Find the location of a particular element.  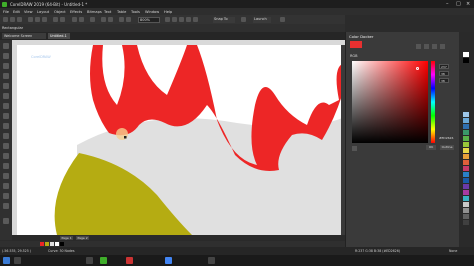

selection-mode-dropdown: Rectangular is located at coordinates (12, 28).